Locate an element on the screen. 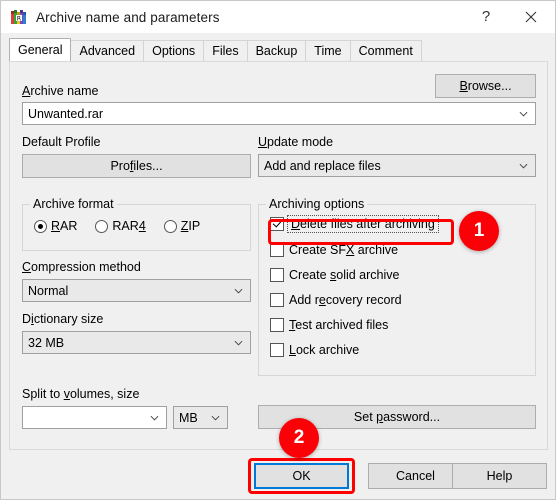  cancel-button-label: Cancel is located at coordinates (415, 476).